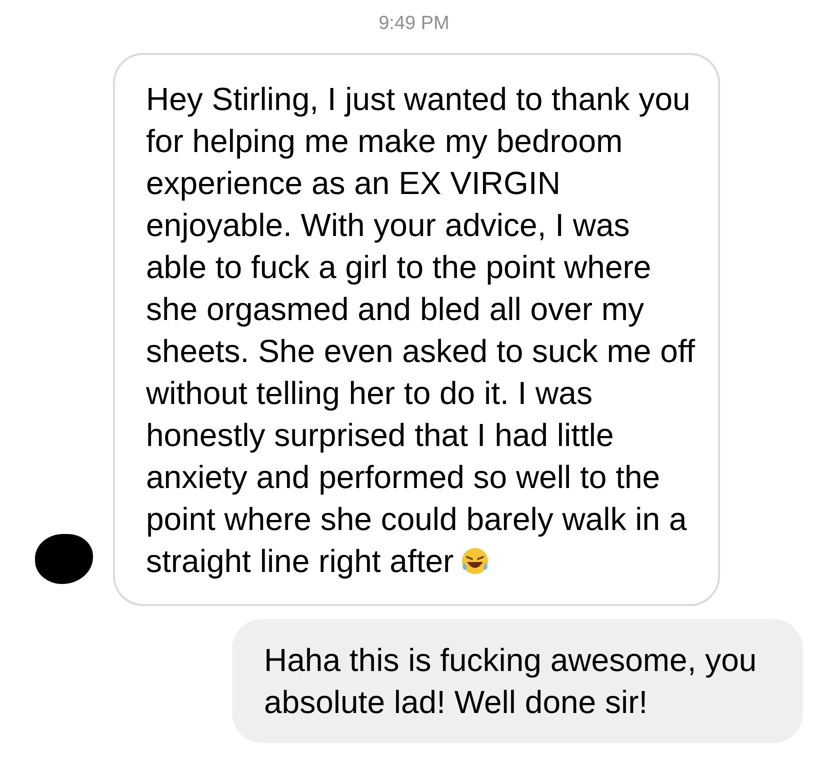  I want to click on sent-message: Haha this is fucking awesome, you absolute lad! Well done sir!, so click(517, 681).